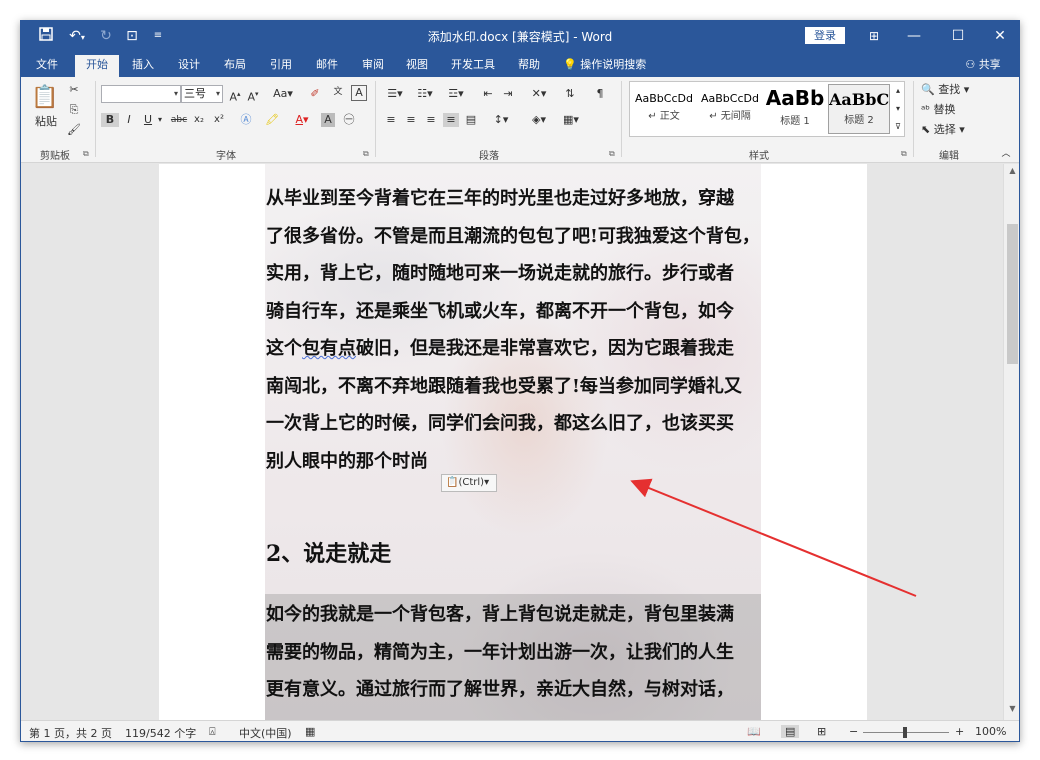 The width and height of the screenshot is (1040, 760). Describe the element at coordinates (97, 66) in the screenshot. I see `tab-home: 开始` at that location.